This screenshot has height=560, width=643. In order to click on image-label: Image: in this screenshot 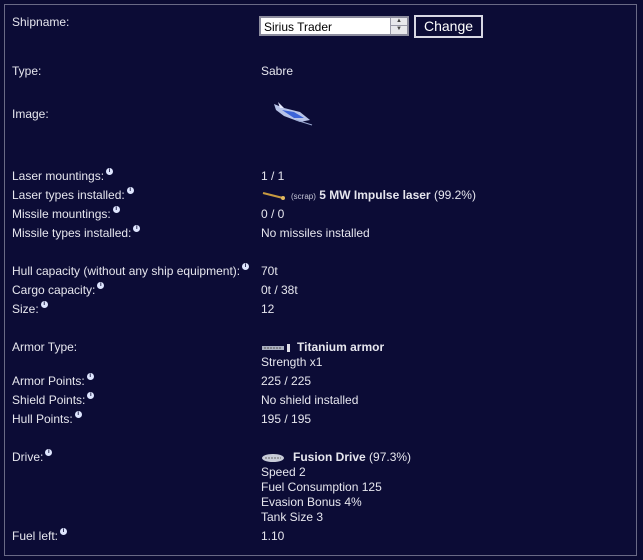, I will do `click(30, 114)`.